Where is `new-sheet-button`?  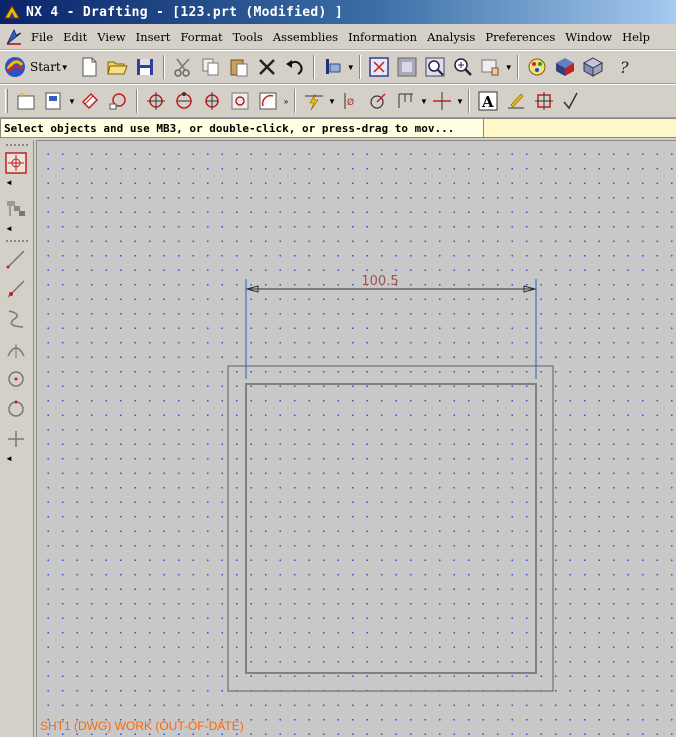 new-sheet-button is located at coordinates (26, 101).